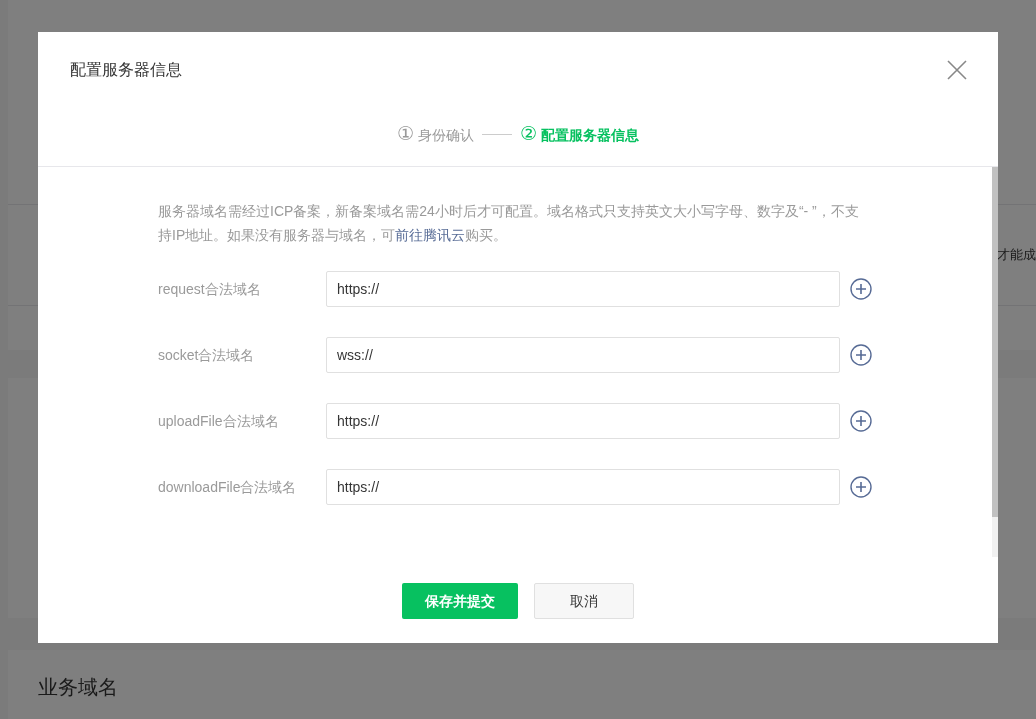 The image size is (1036, 719). What do you see at coordinates (430, 235) in the screenshot?
I see `cloud-link: 前往腾讯云` at bounding box center [430, 235].